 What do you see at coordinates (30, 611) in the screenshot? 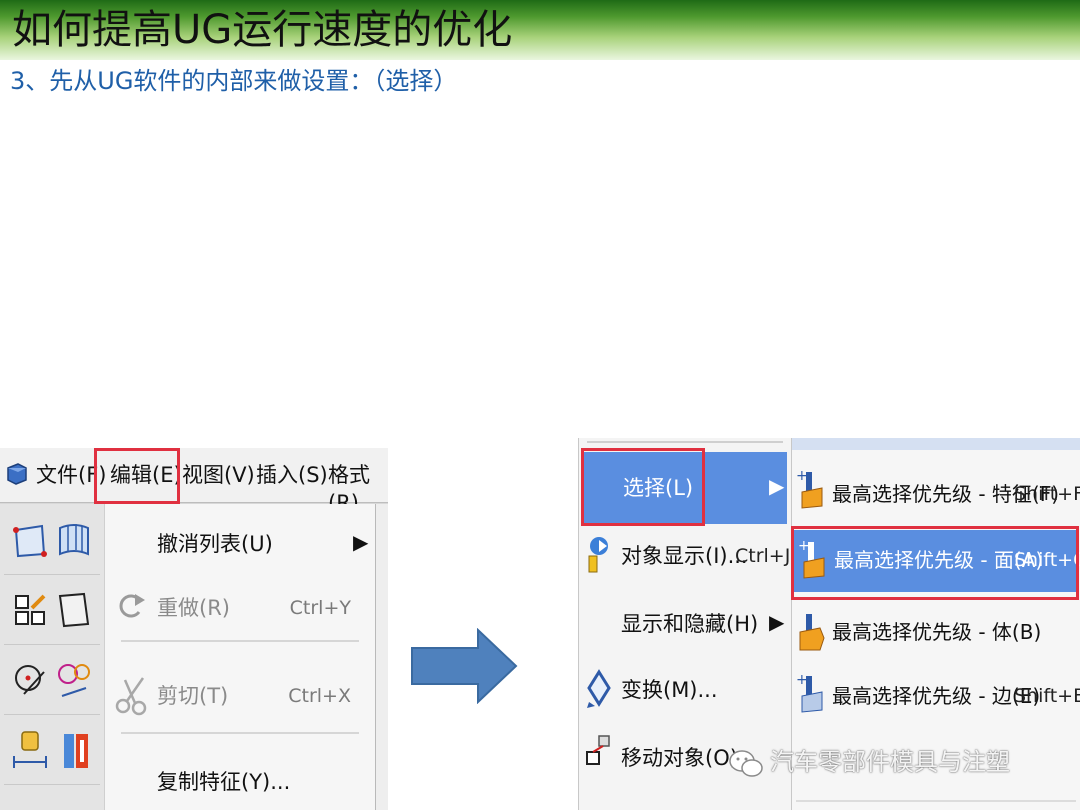
I see `layout-grid-icon` at bounding box center [30, 611].